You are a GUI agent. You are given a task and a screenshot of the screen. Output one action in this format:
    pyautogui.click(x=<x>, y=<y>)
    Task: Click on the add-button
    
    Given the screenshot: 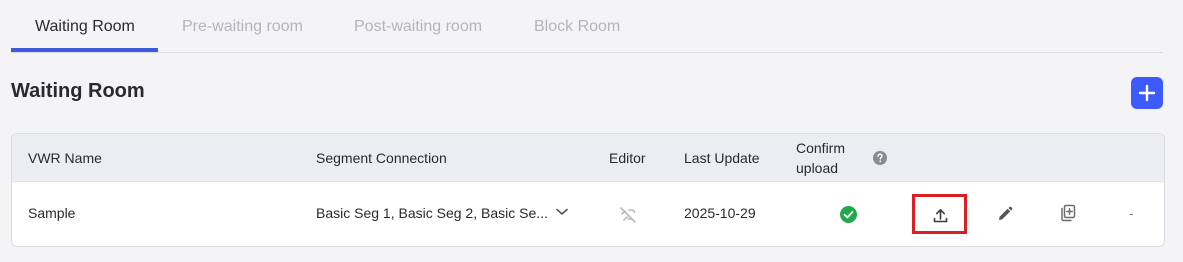 What is the action you would take?
    pyautogui.click(x=1147, y=93)
    